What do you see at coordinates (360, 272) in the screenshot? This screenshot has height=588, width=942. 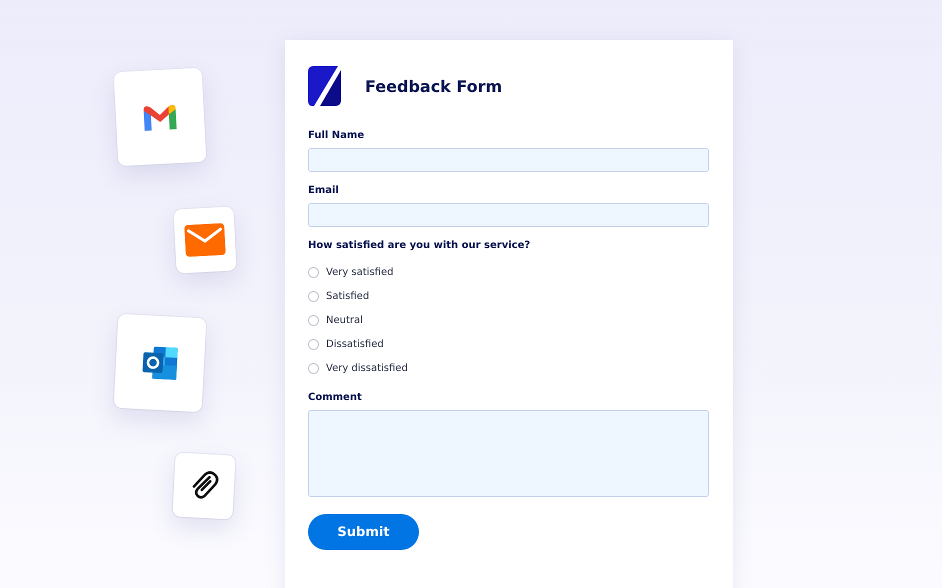 I see `option-label: Very satisfied` at bounding box center [360, 272].